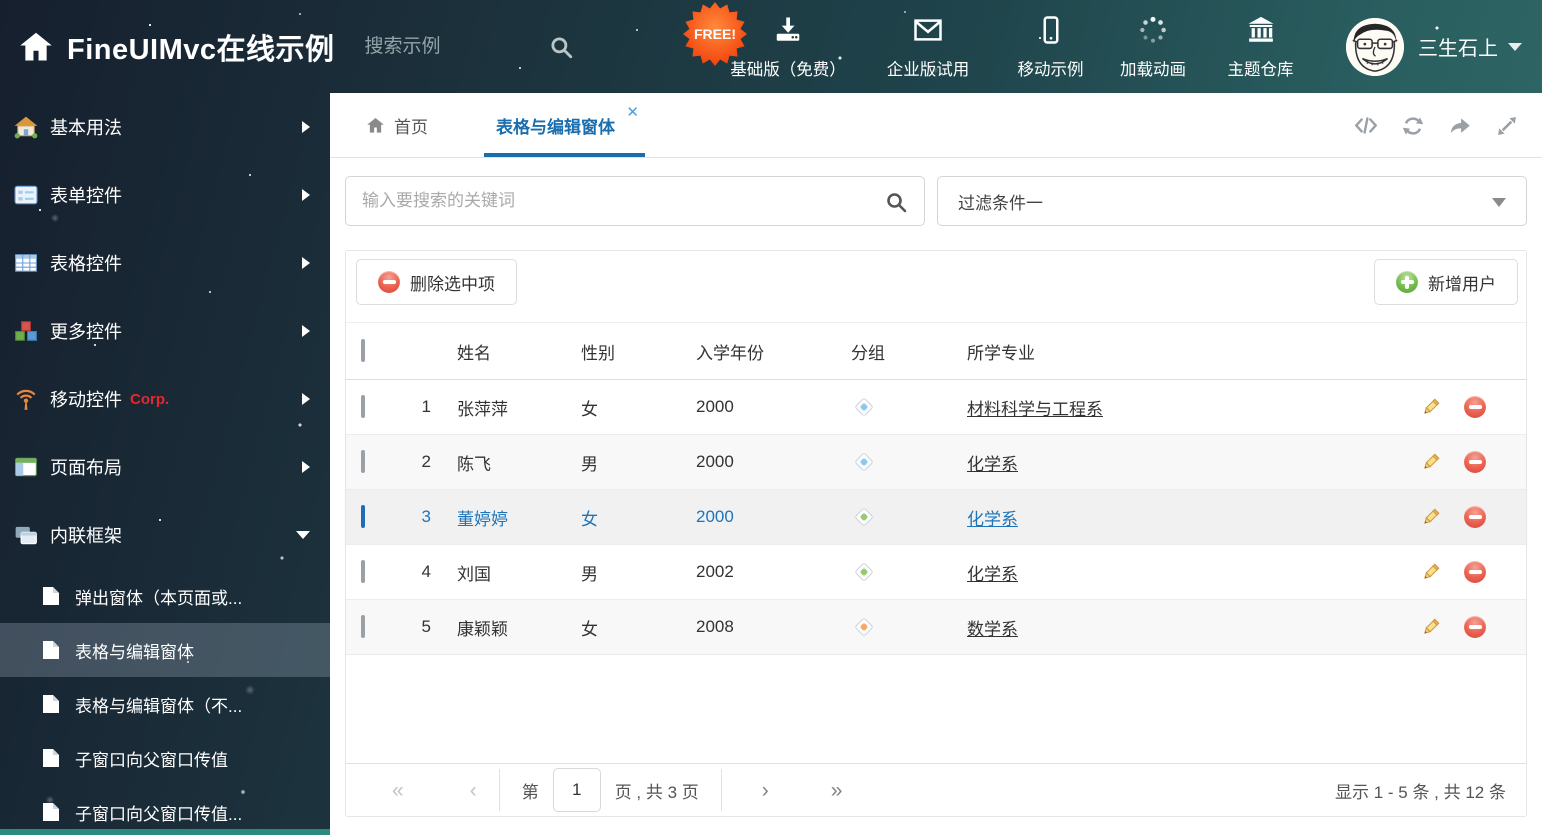 Image resolution: width=1542 pixels, height=839 pixels. What do you see at coordinates (936, 517) in the screenshot?
I see `table-row-selected: 3 董婷婷 女 2000 化学系` at bounding box center [936, 517].